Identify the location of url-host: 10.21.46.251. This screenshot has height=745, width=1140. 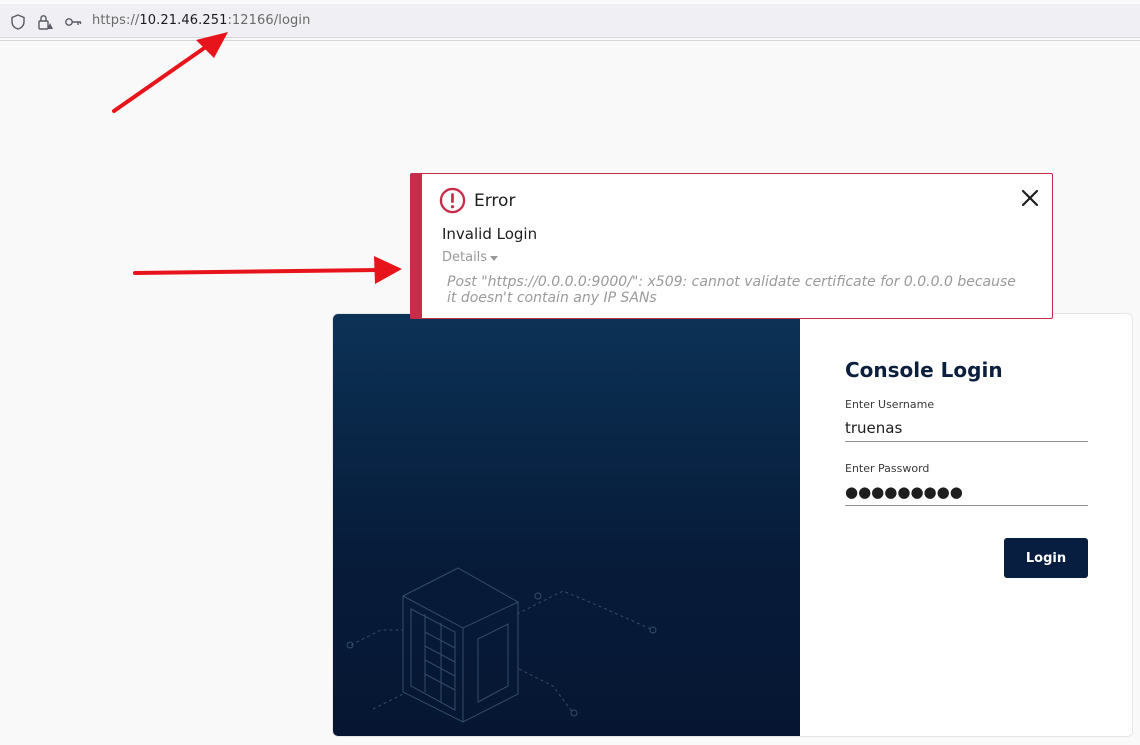
(183, 20).